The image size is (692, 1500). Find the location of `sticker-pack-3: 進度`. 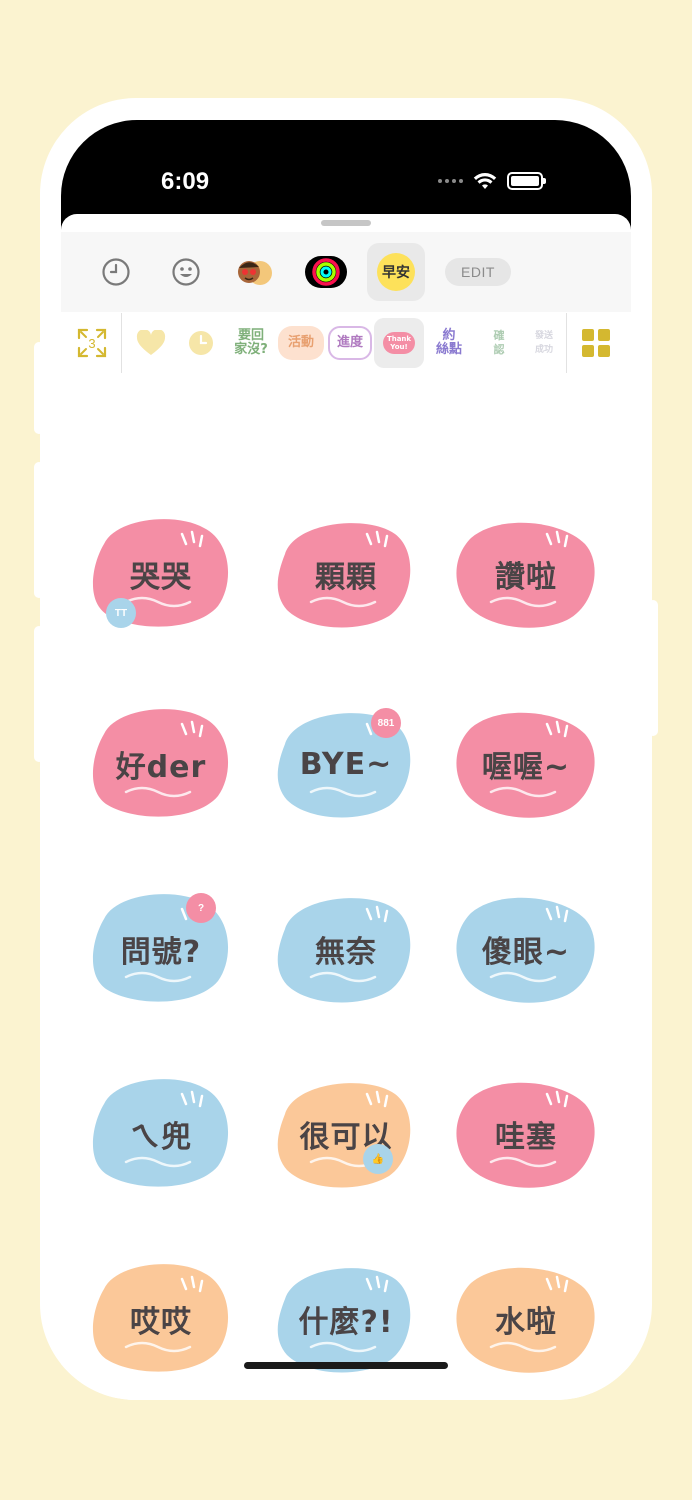

sticker-pack-3: 進度 is located at coordinates (350, 343).